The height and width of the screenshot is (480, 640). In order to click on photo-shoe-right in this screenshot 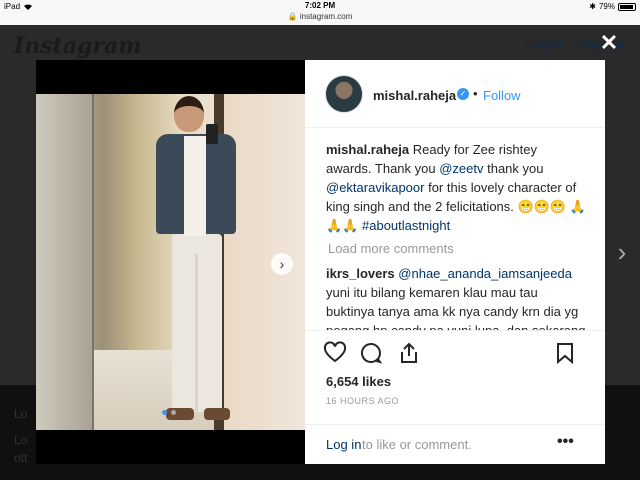, I will do `click(217, 414)`.